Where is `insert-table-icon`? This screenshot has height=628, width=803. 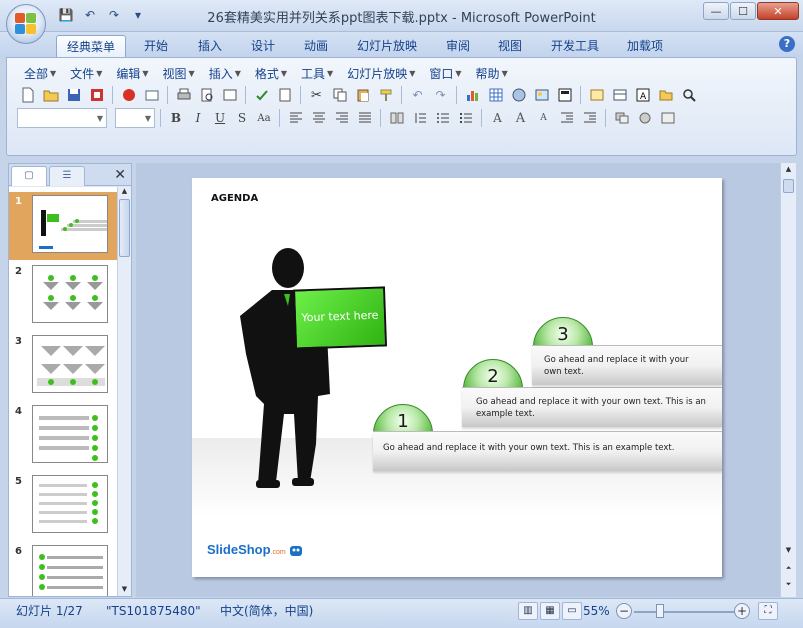 insert-table-icon is located at coordinates (495, 95).